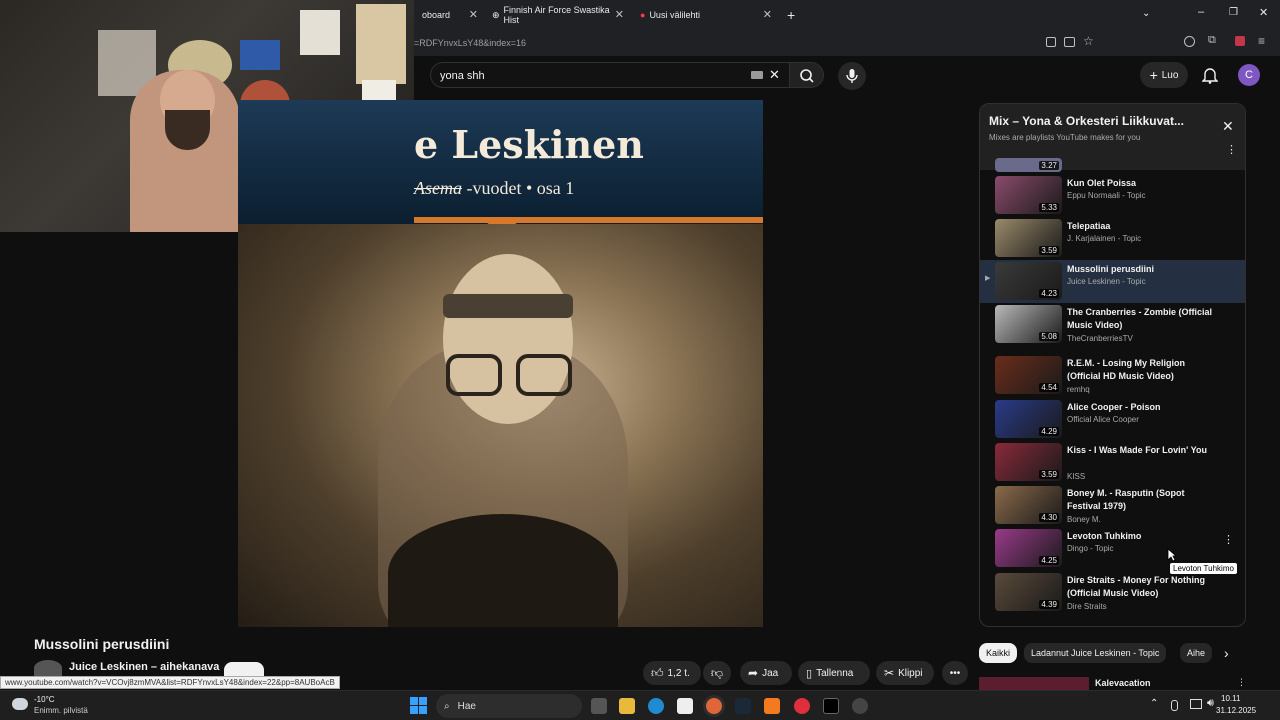  Describe the element at coordinates (1189, 41) in the screenshot. I see `profile-icon` at that location.